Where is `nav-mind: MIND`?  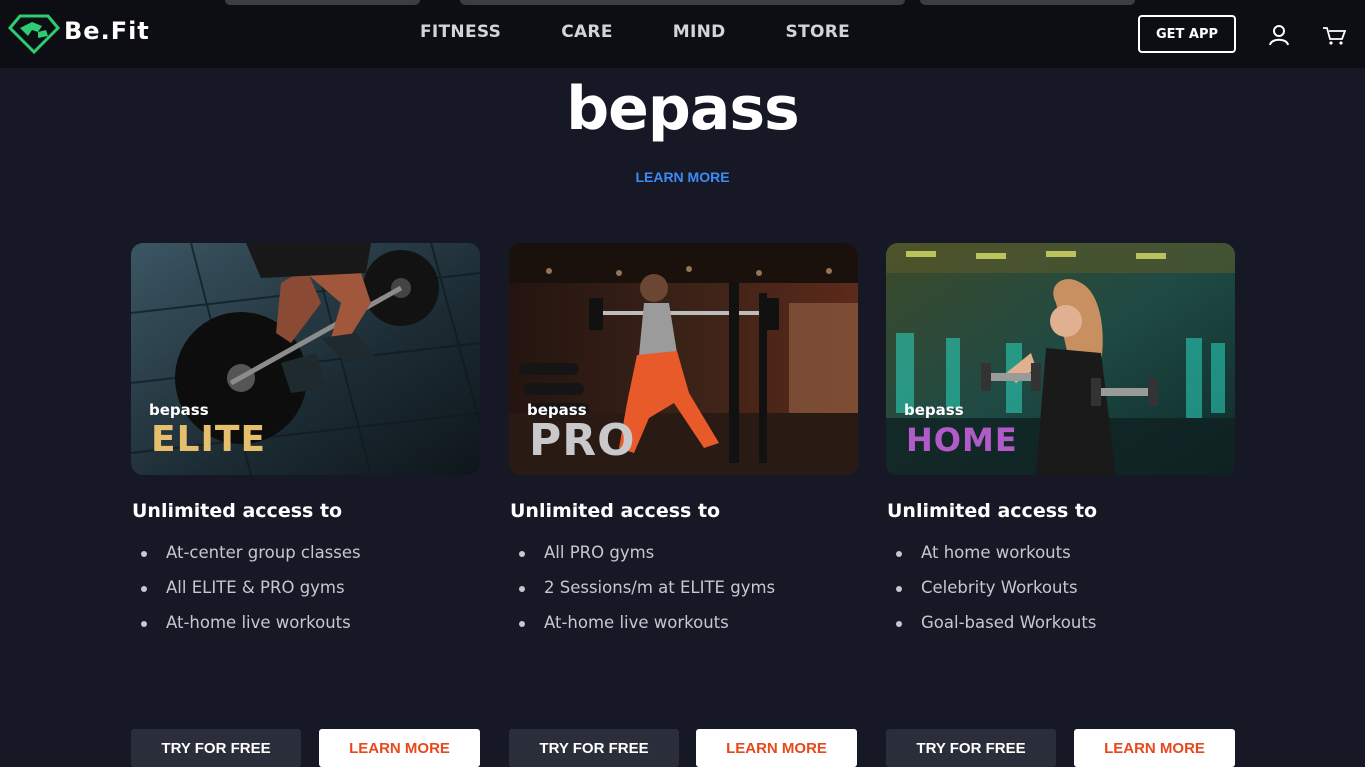
nav-mind: MIND is located at coordinates (699, 32).